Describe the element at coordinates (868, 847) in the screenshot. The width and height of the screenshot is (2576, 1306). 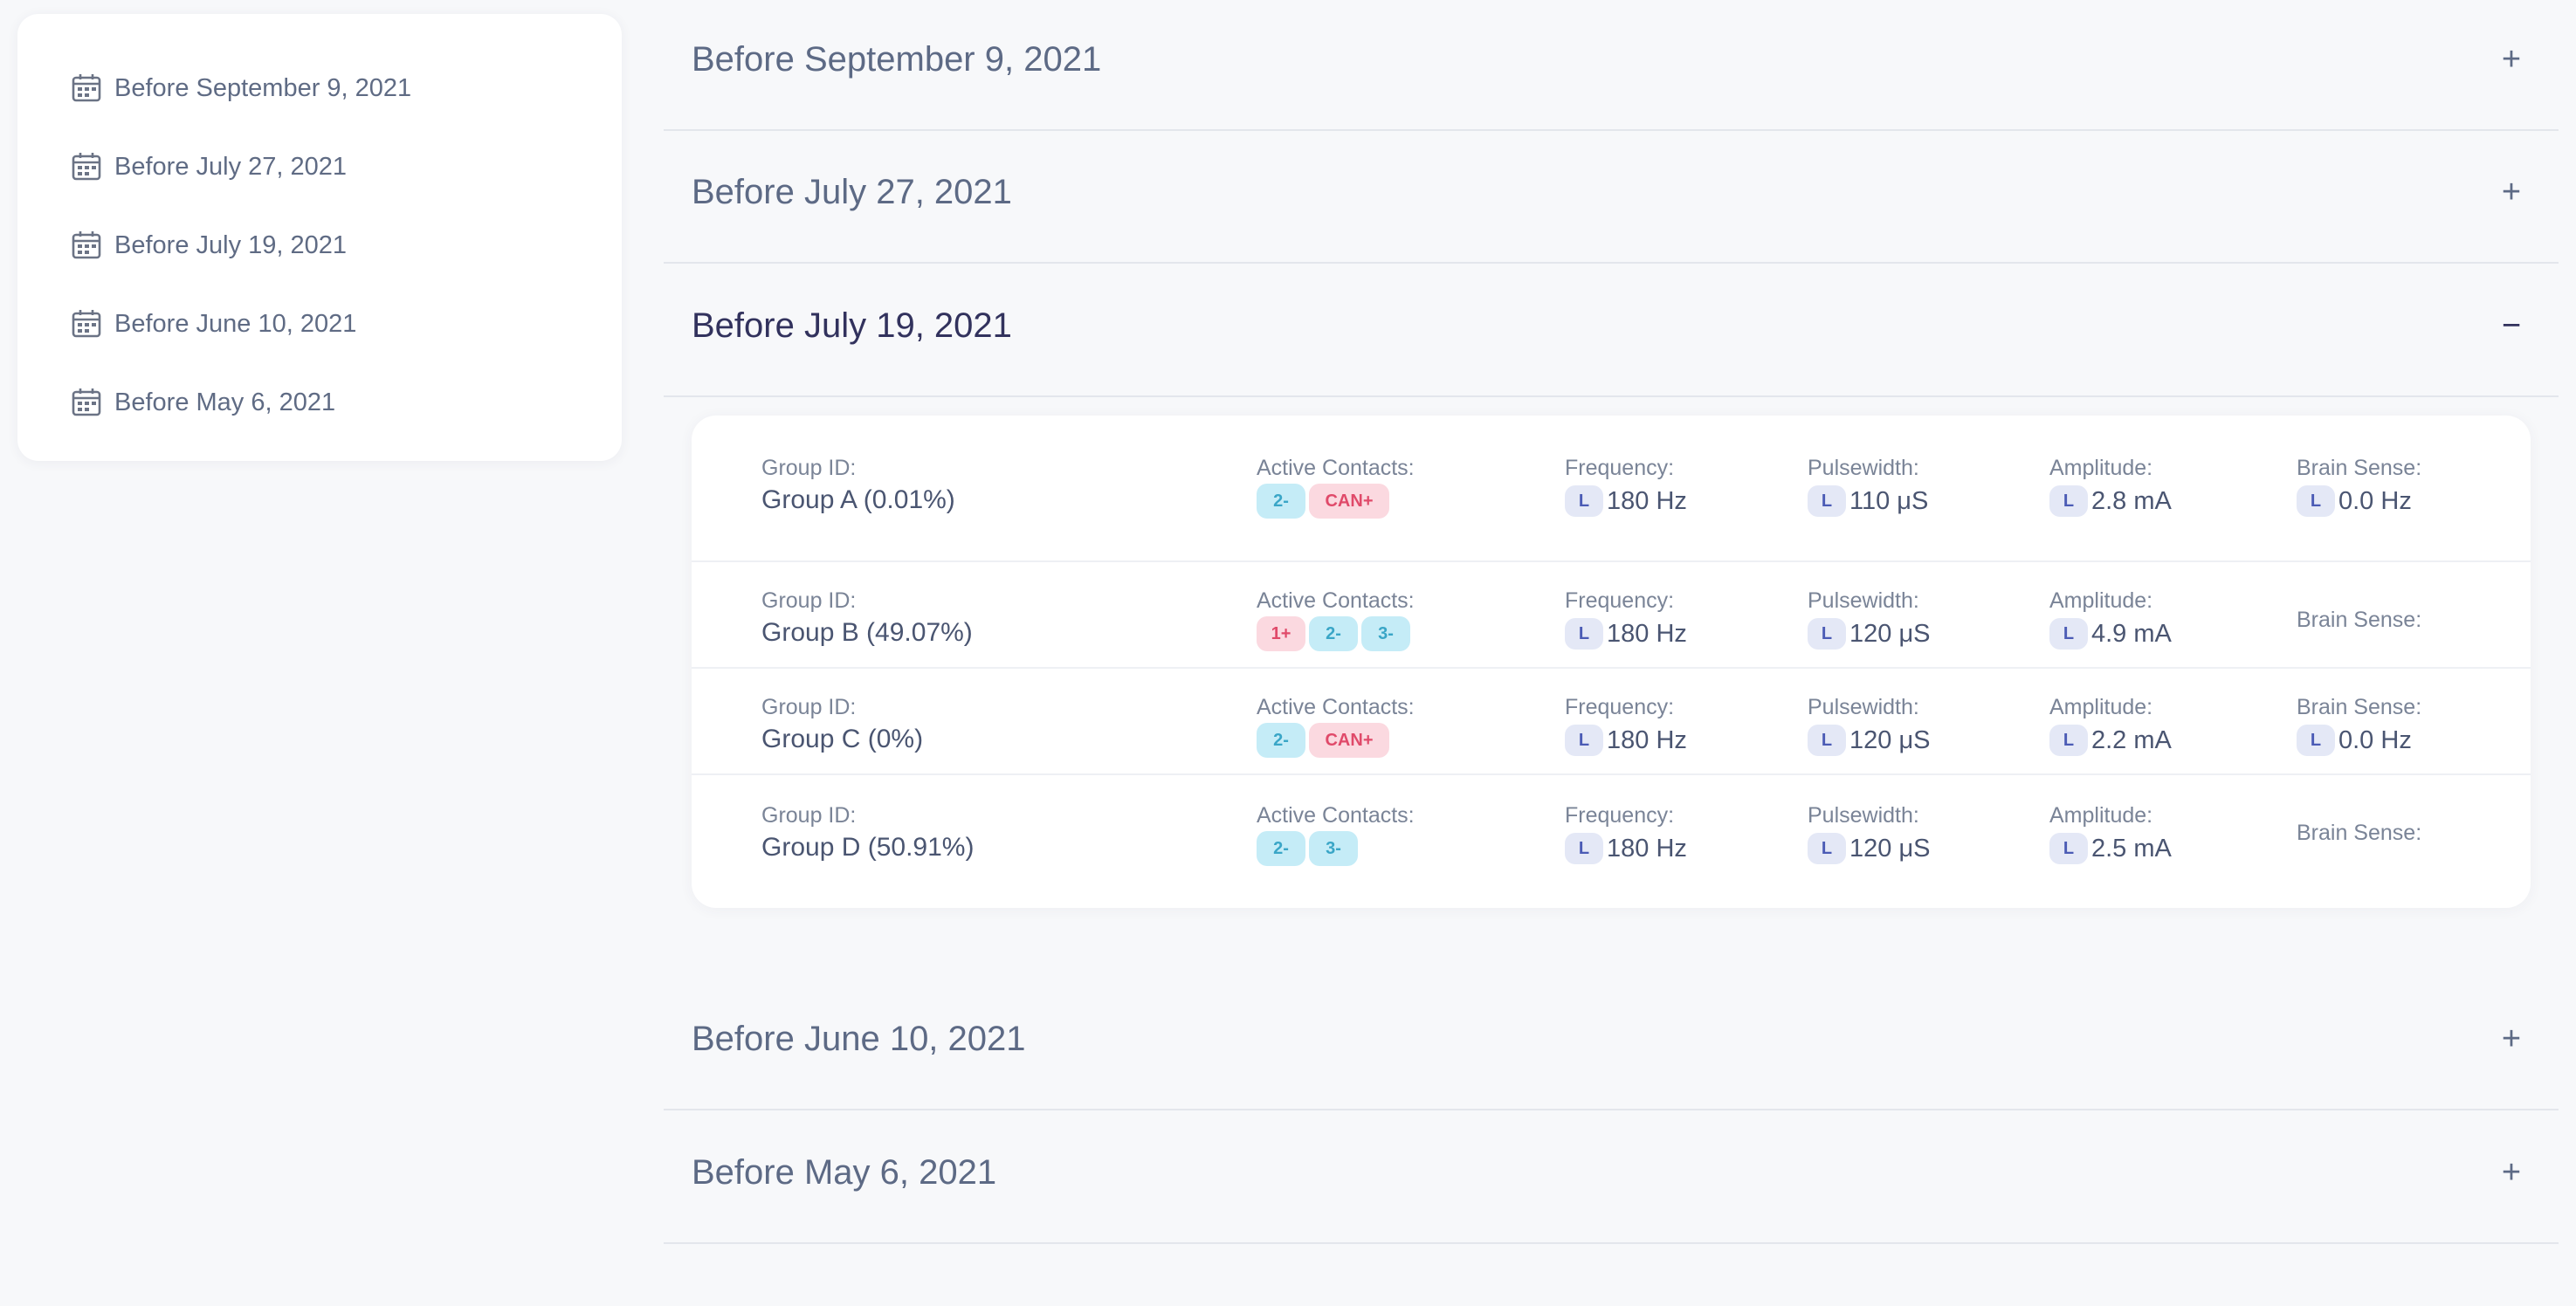
I see `group-id-value: Group D (50.91%)` at that location.